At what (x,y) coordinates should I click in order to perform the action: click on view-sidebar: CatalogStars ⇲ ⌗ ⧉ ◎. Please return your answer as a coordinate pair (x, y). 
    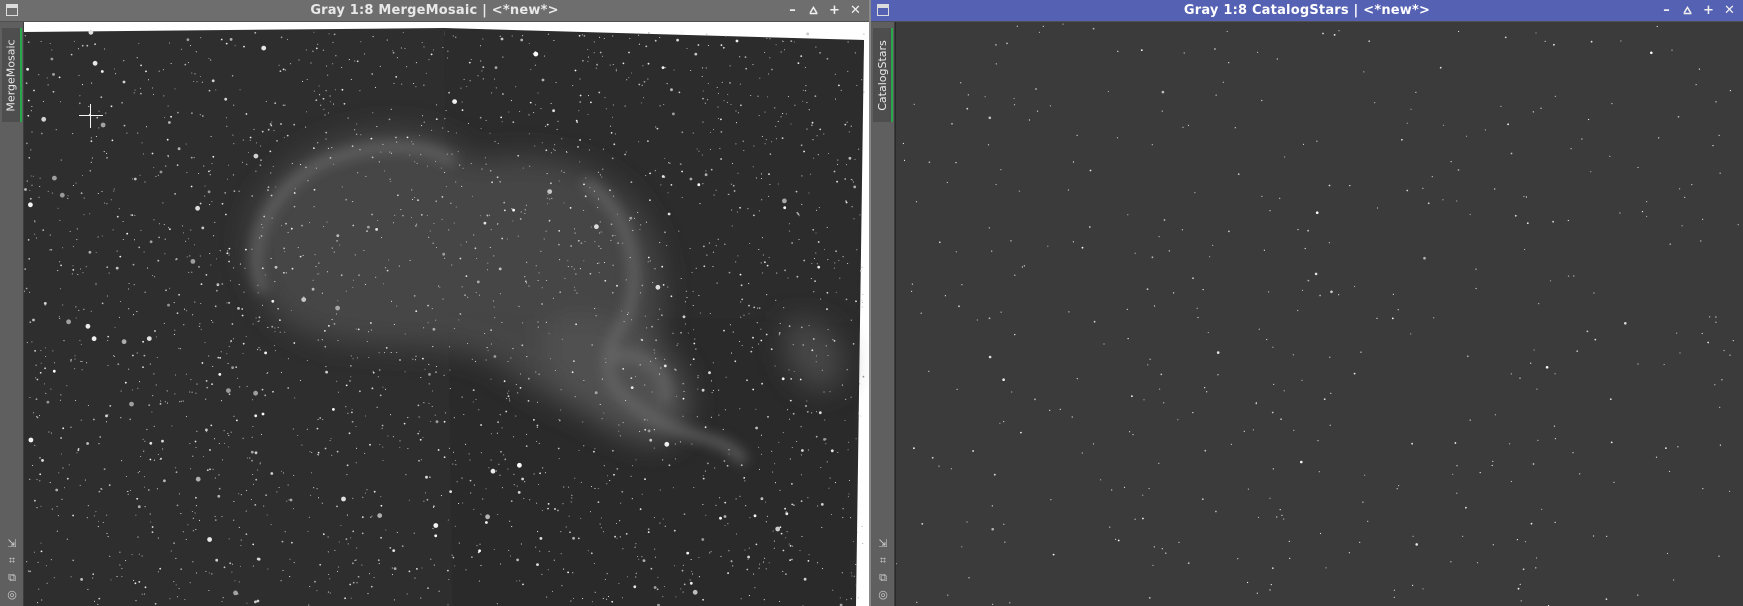
    Looking at the image, I should click on (883, 314).